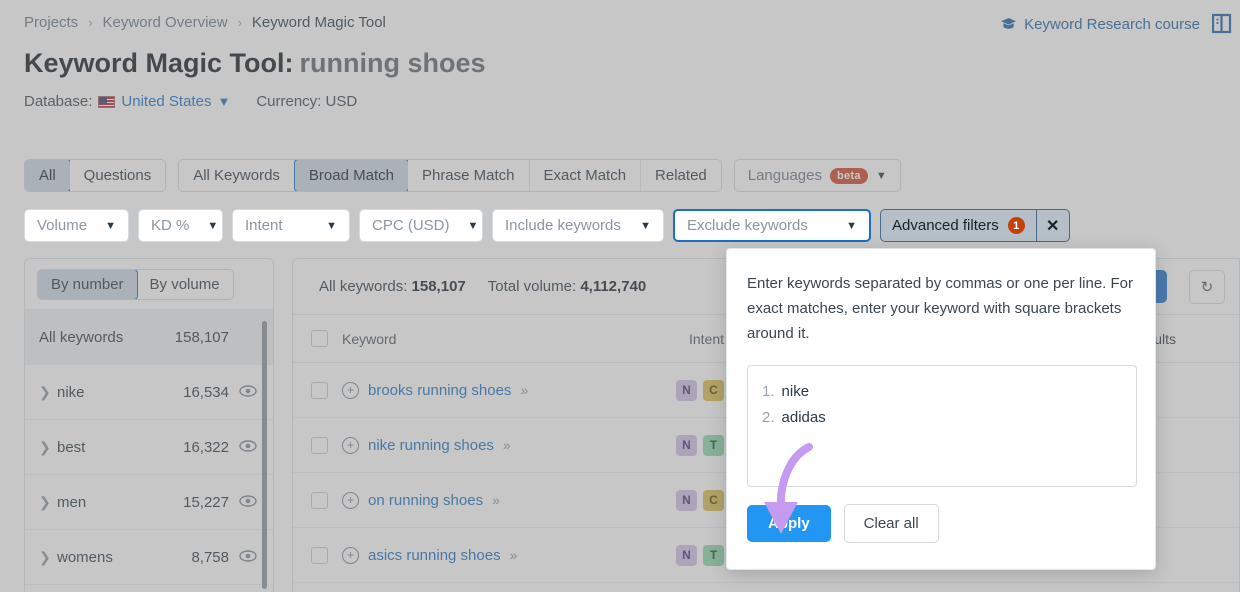  What do you see at coordinates (127, 101) in the screenshot?
I see `database-selector: Database: United States ▼` at bounding box center [127, 101].